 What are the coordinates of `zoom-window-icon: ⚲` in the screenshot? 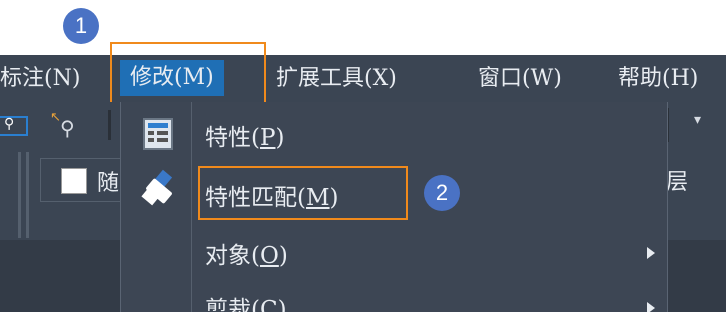 It's located at (14, 126).